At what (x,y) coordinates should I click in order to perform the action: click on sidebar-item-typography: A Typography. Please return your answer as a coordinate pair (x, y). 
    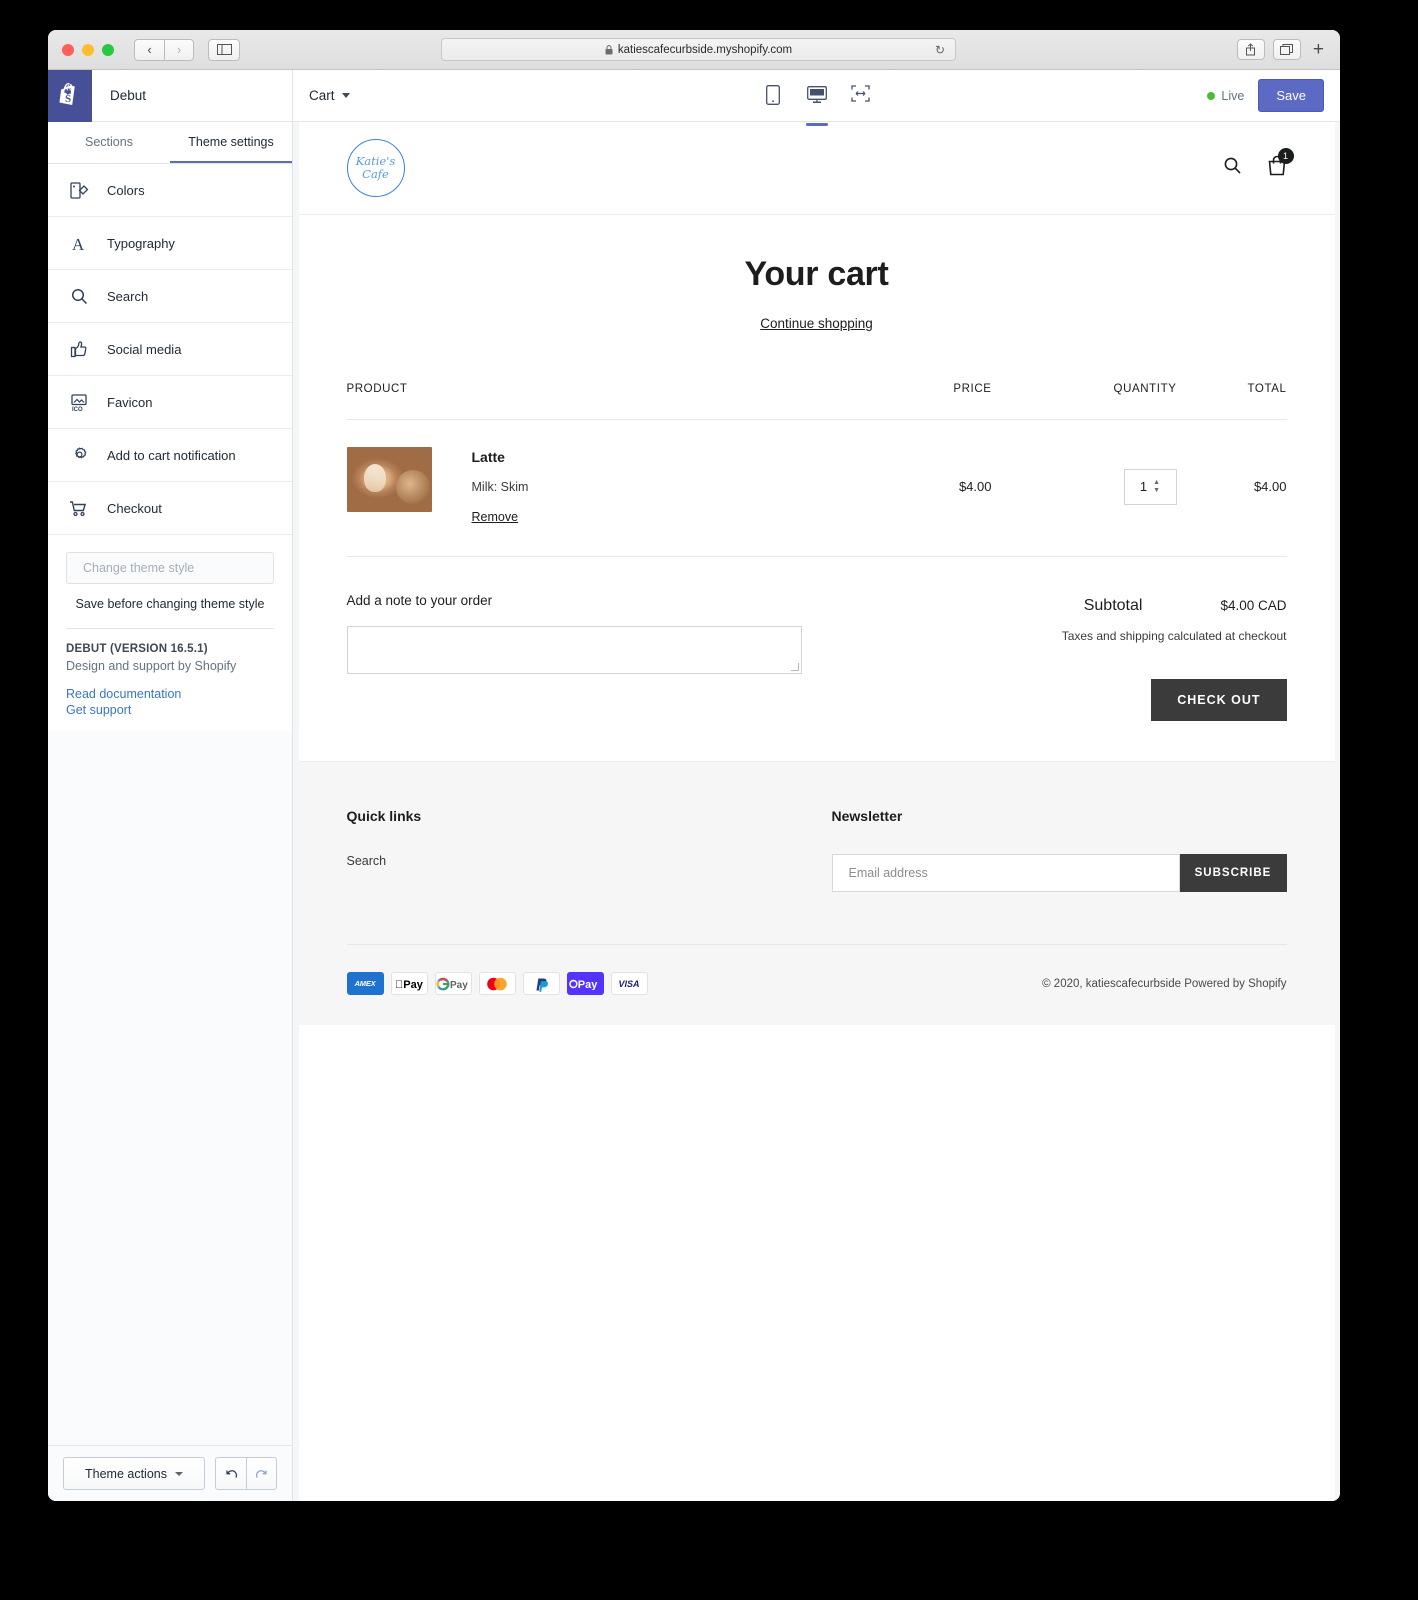
    Looking at the image, I should click on (170, 243).